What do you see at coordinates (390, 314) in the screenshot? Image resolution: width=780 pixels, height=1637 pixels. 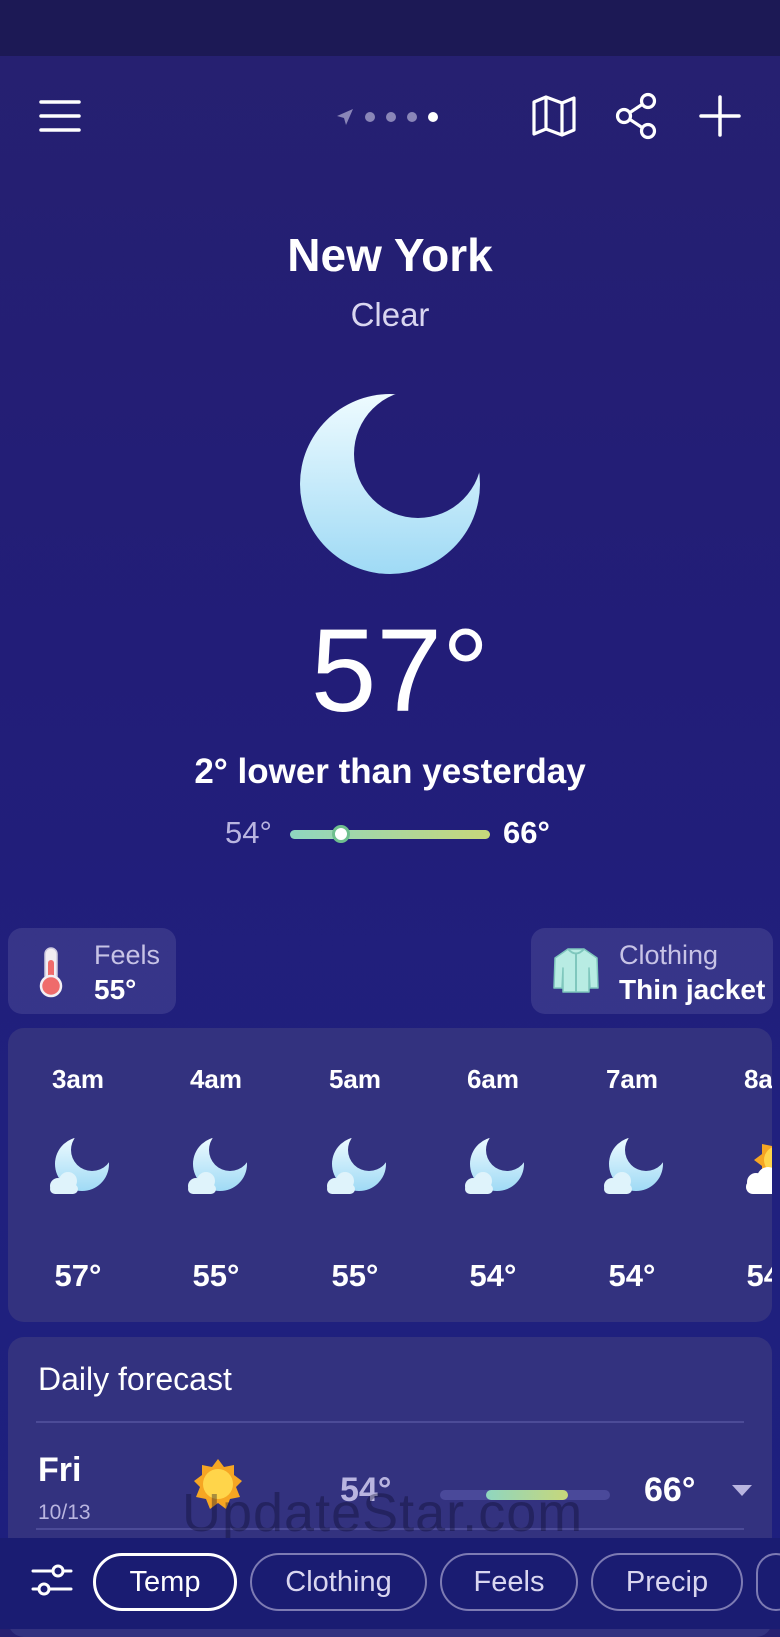 I see `condition-text: Clear` at bounding box center [390, 314].